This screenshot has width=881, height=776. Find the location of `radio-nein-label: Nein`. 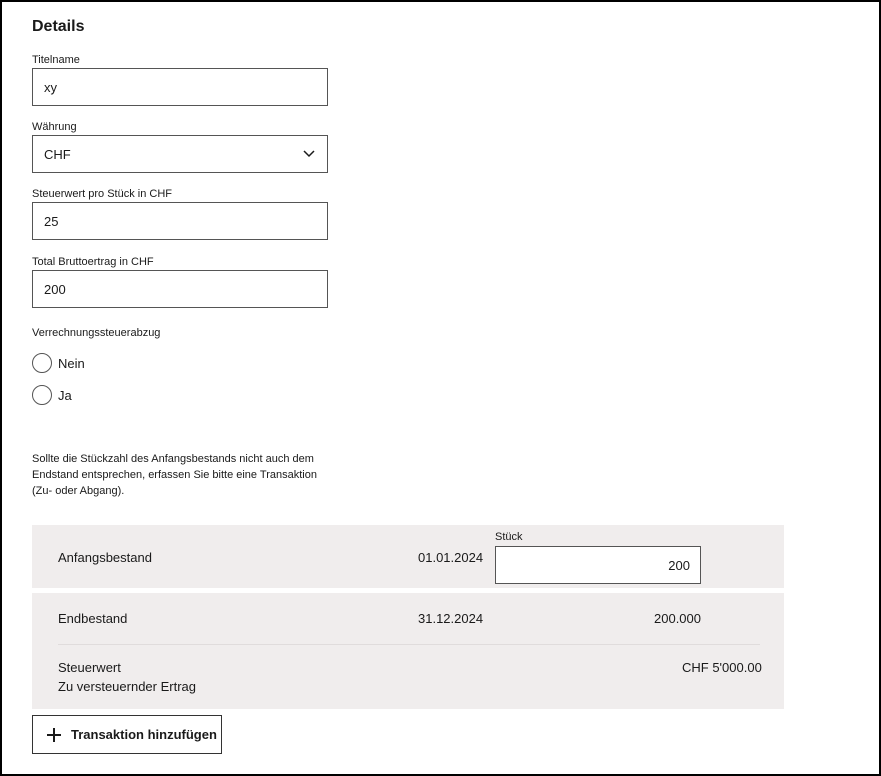

radio-nein-label: Nein is located at coordinates (71, 363).